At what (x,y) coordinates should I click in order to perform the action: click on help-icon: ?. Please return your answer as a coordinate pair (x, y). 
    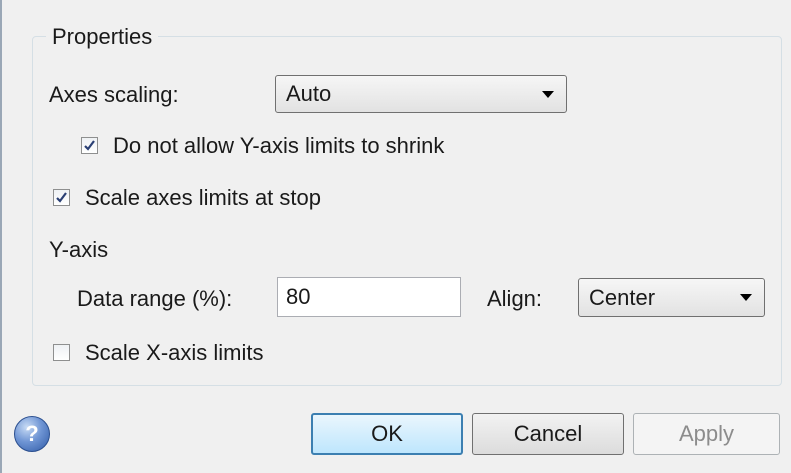
    Looking at the image, I should click on (32, 434).